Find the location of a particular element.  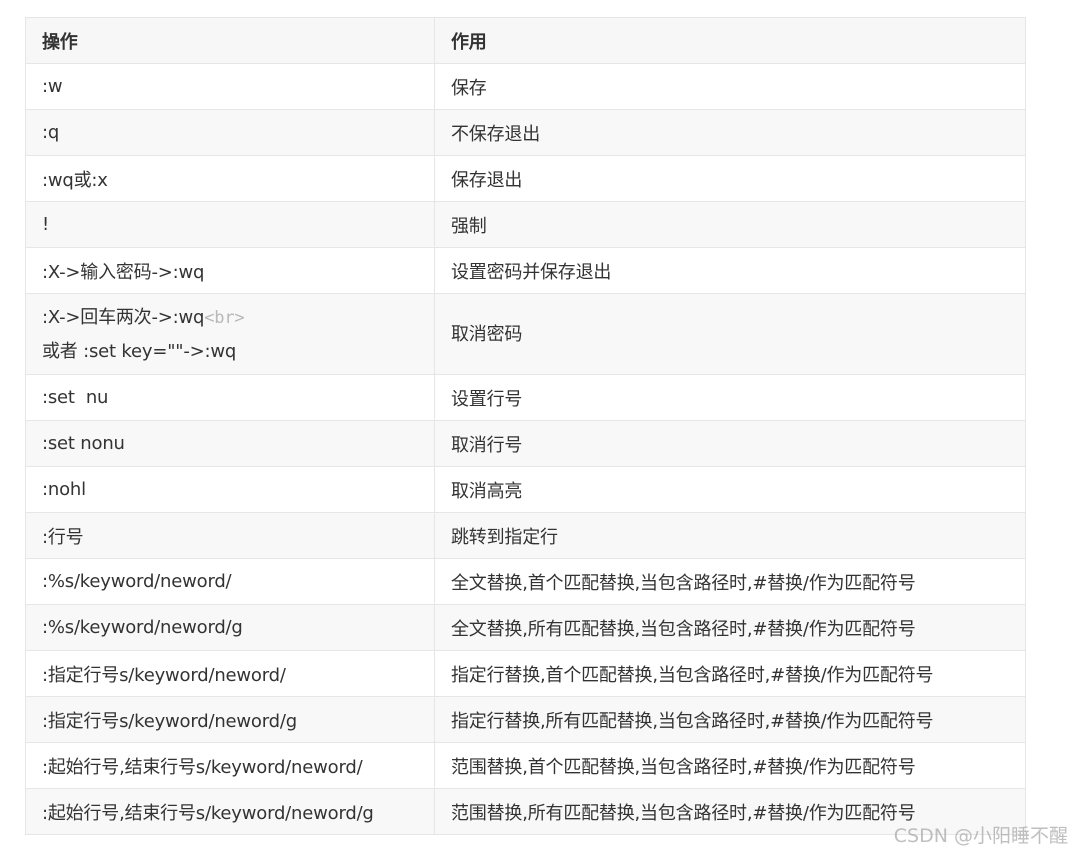

operation-cell: :set nu is located at coordinates (230, 397).